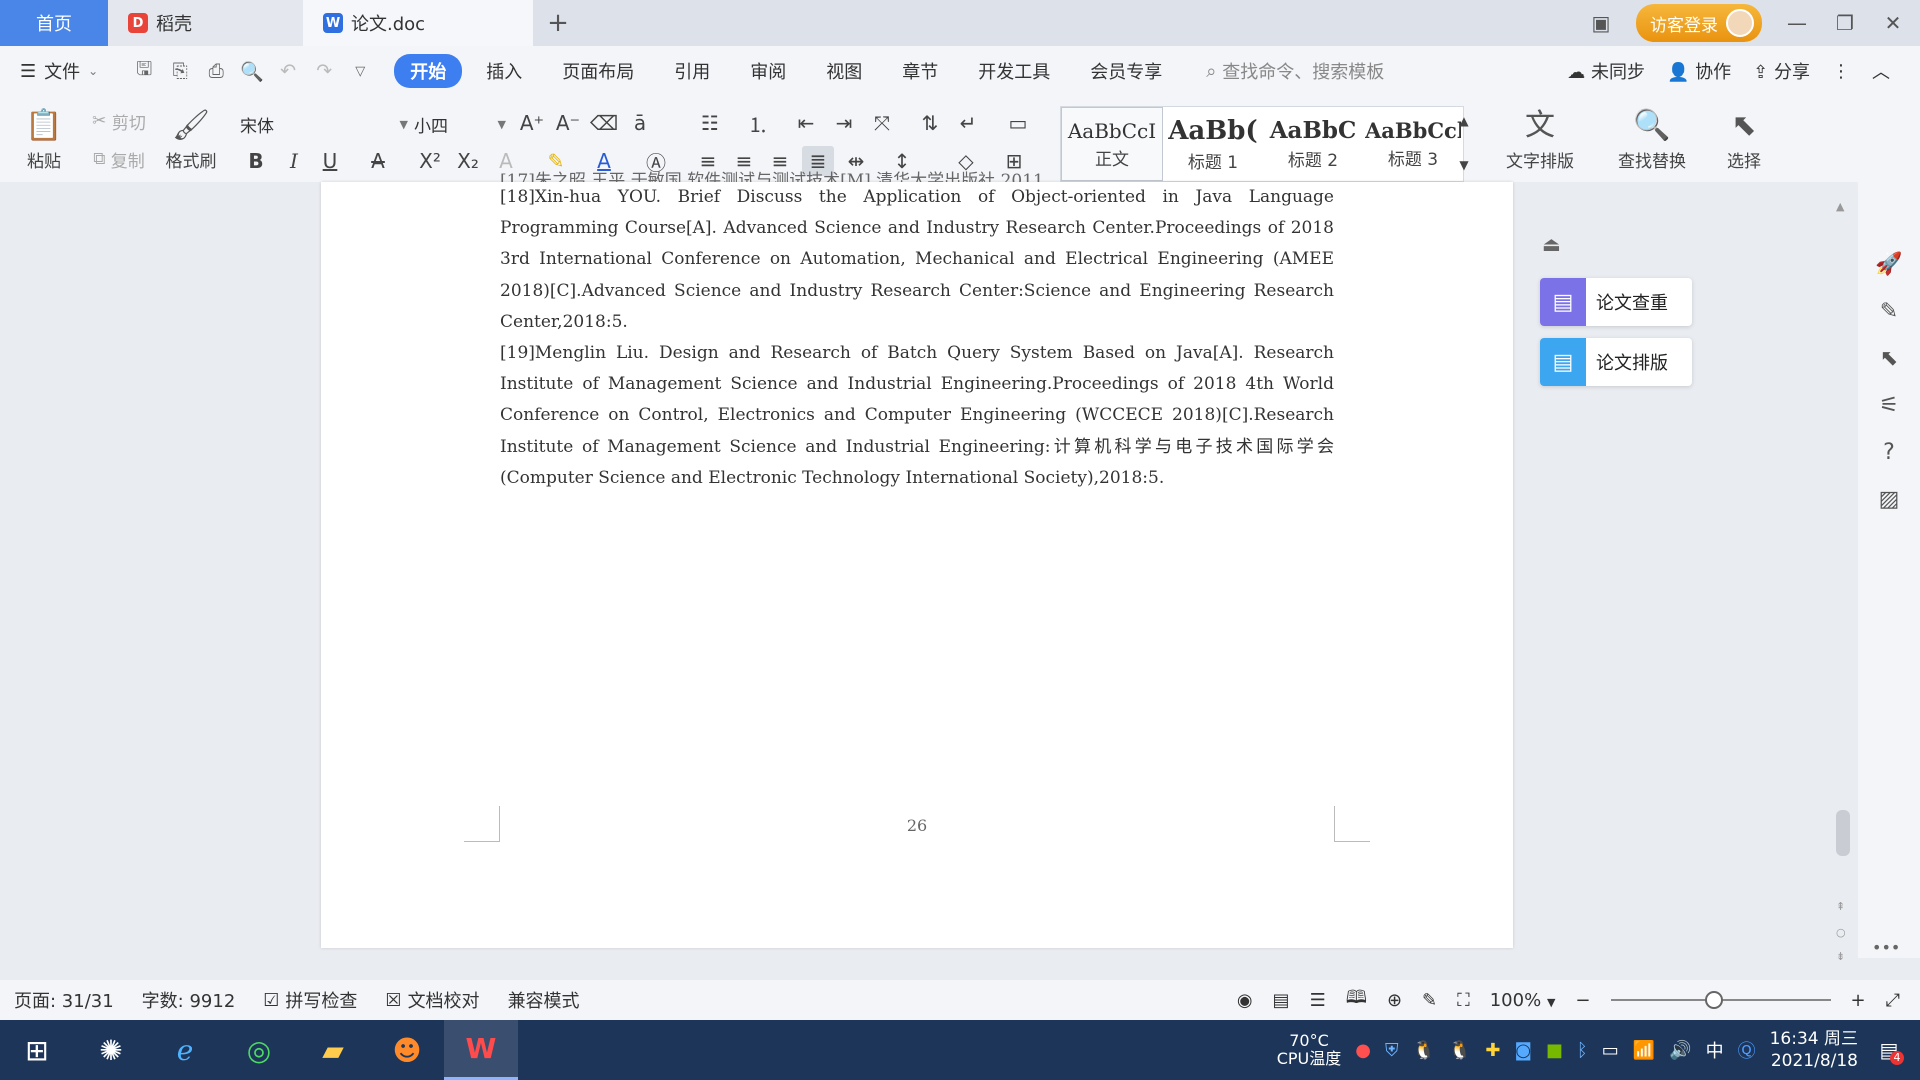  What do you see at coordinates (692, 71) in the screenshot?
I see `menu-references: 引用` at bounding box center [692, 71].